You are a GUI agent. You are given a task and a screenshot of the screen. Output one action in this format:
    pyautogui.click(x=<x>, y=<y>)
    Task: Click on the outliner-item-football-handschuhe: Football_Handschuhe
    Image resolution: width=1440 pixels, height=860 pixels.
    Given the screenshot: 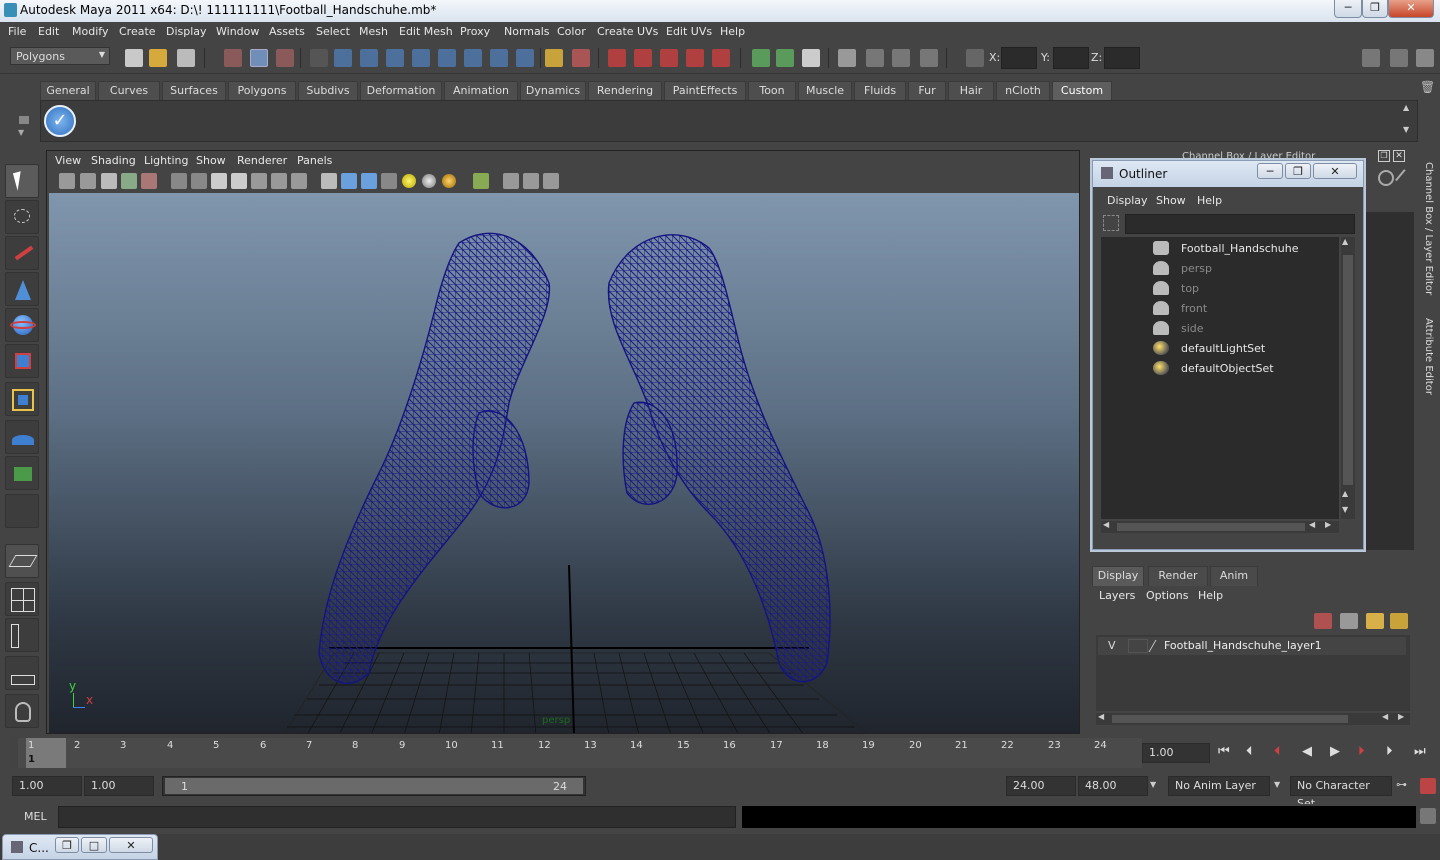 What is the action you would take?
    pyautogui.click(x=1239, y=248)
    